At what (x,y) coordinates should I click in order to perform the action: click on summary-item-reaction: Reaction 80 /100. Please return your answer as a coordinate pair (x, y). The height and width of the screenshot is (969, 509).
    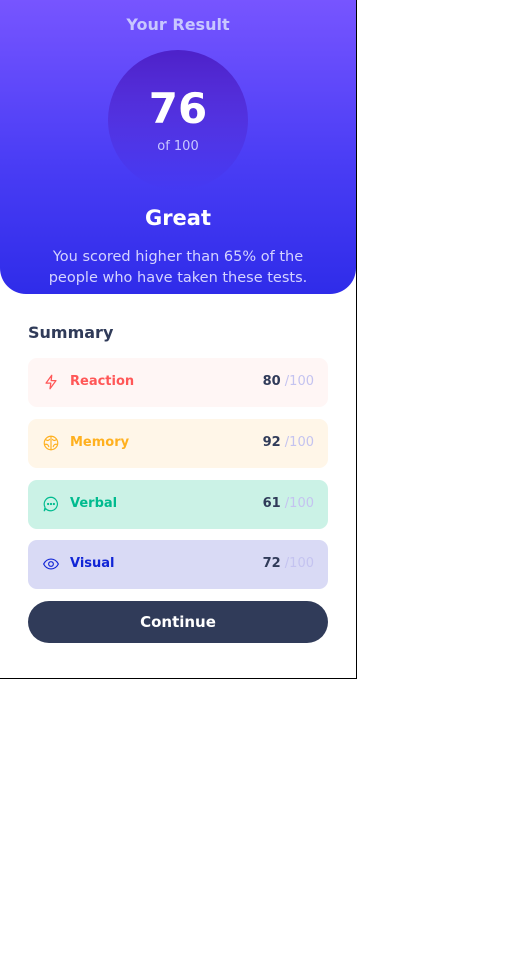
    Looking at the image, I should click on (178, 382).